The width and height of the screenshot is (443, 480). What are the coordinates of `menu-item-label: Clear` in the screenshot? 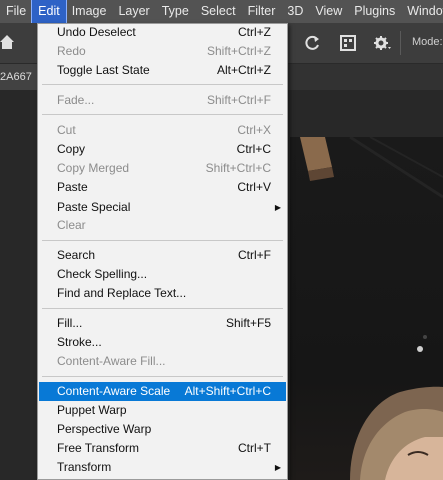 It's located at (71, 225).